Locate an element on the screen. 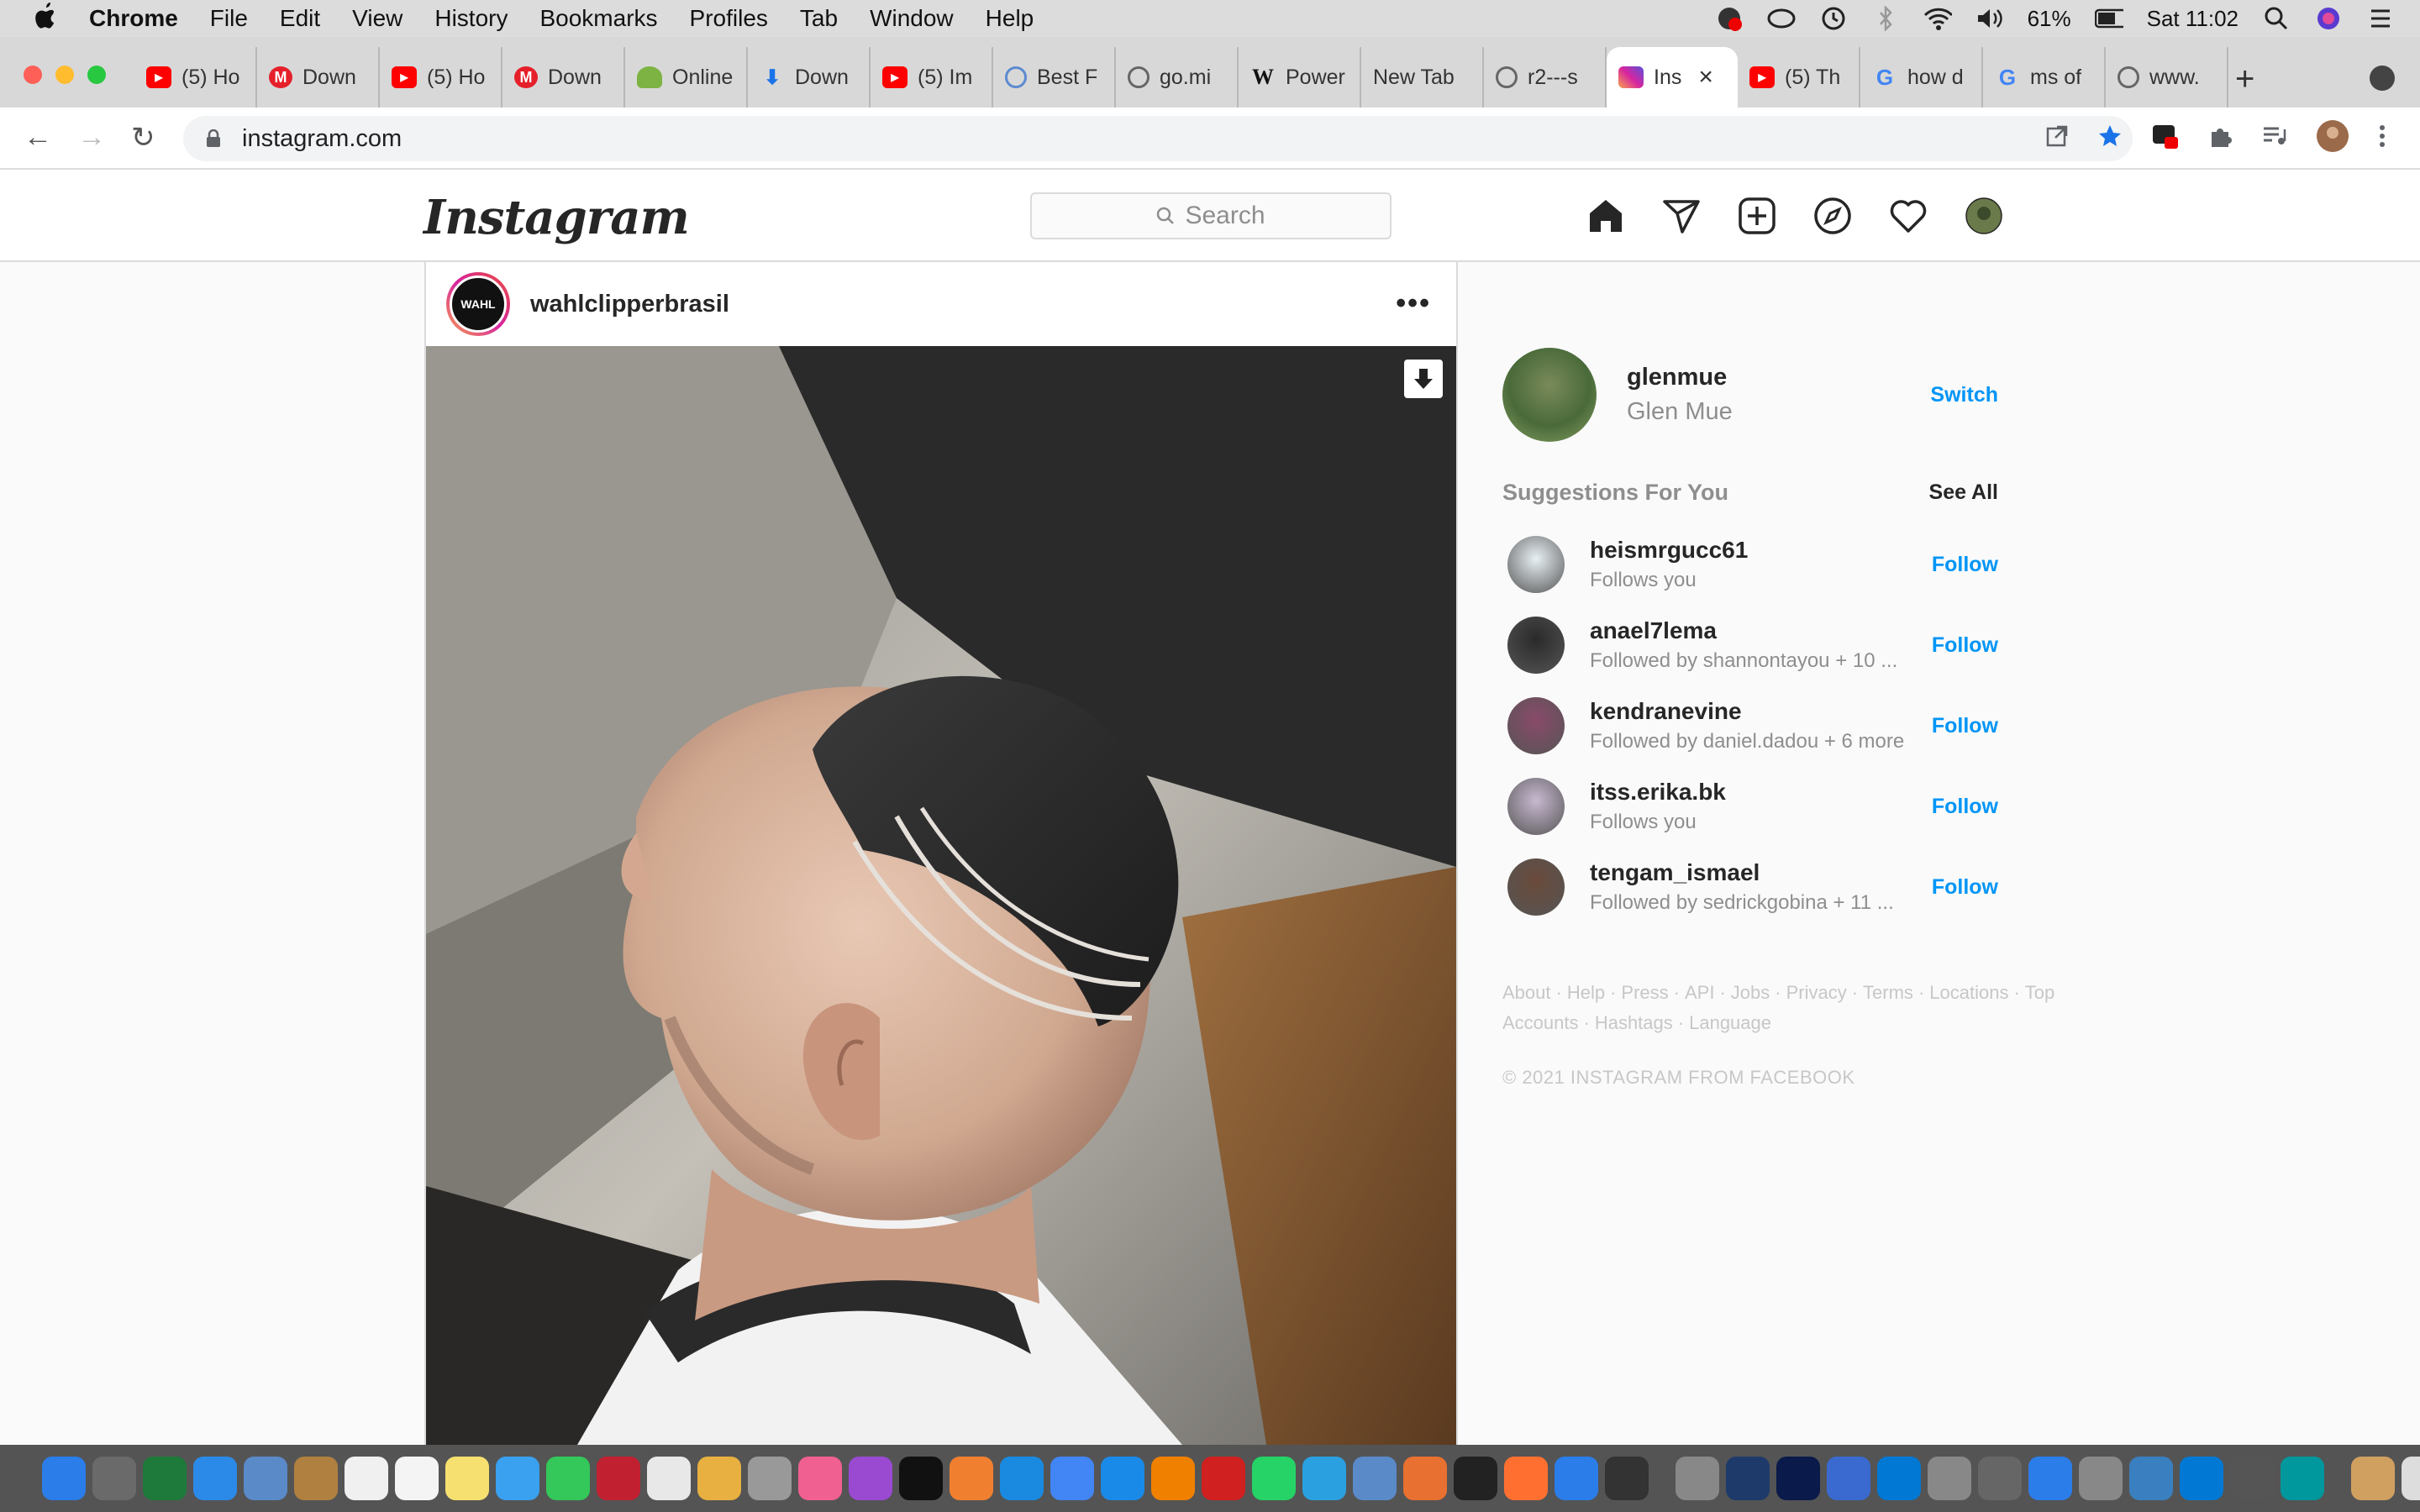 The width and height of the screenshot is (2420, 1512). post-options-button: ••• is located at coordinates (1413, 303).